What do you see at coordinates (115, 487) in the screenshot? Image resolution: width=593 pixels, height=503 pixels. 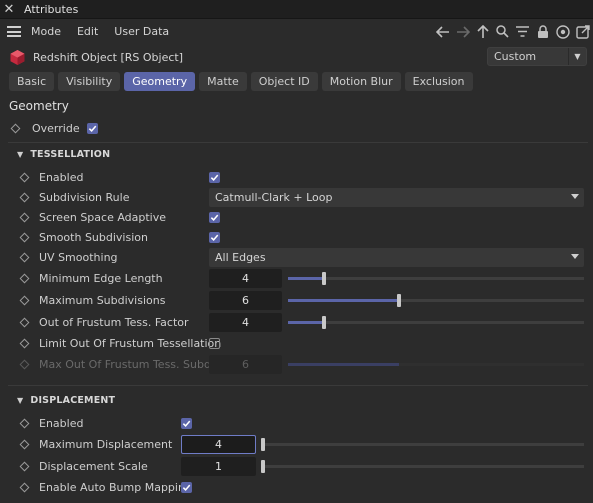 I see `auto-bump-label: Enable Auto Bump Mapping` at bounding box center [115, 487].